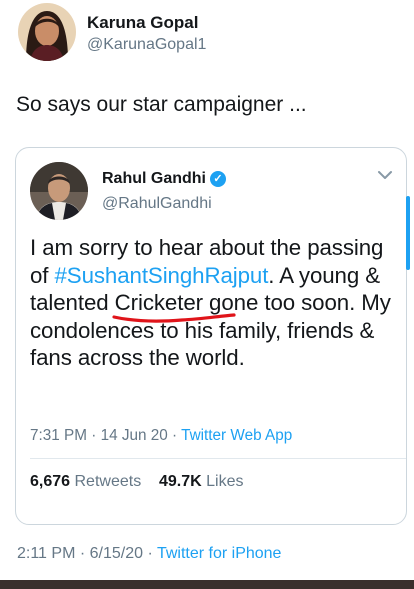 Image resolution: width=414 pixels, height=589 pixels. I want to click on outer-author-handle: @KarunaGopal1, so click(146, 45).